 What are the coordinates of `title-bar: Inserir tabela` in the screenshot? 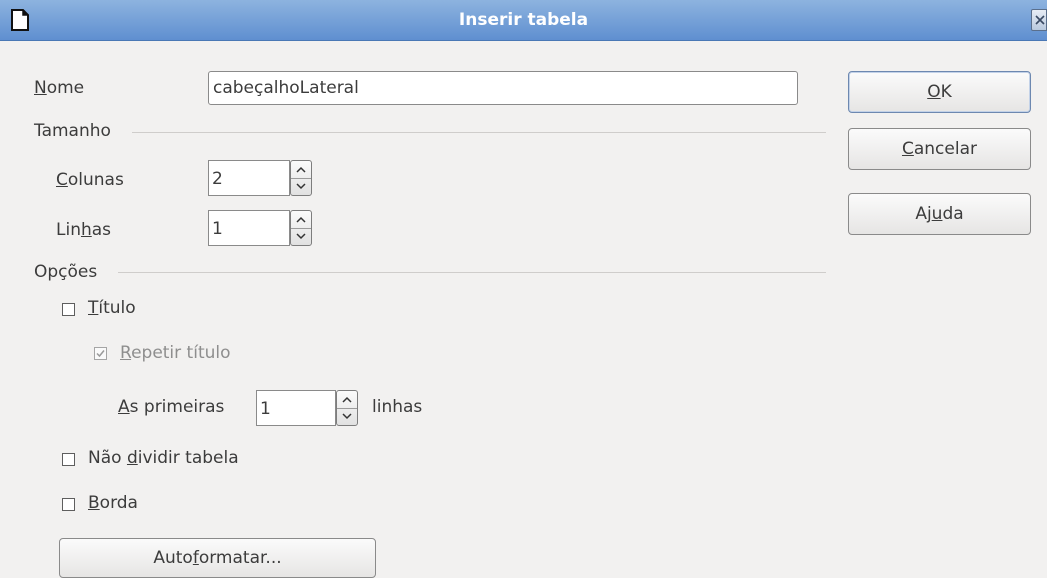 It's located at (523, 20).